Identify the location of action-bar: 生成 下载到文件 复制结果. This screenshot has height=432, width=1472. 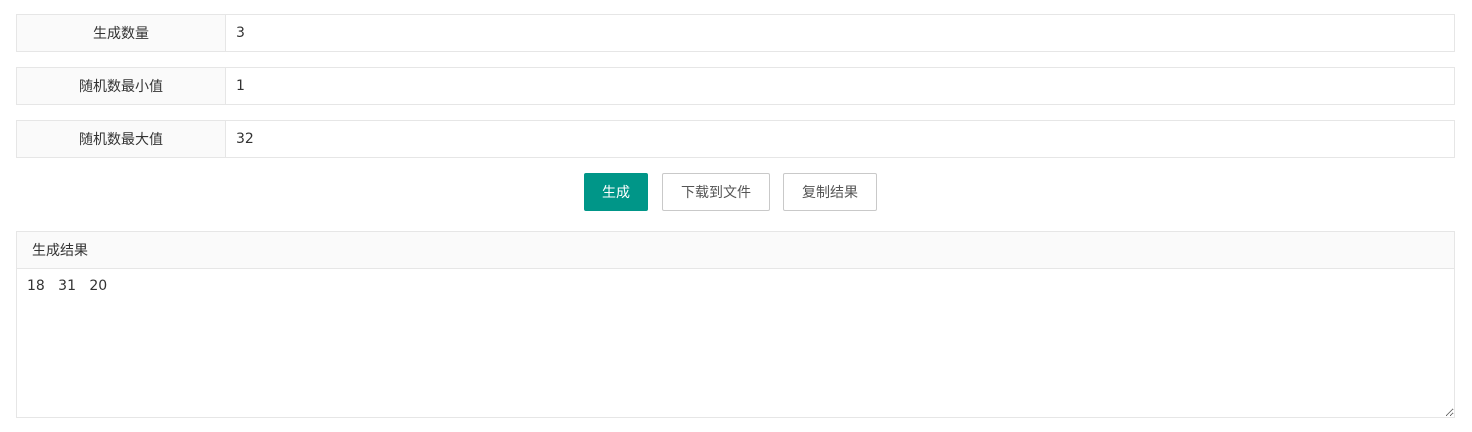
(736, 192).